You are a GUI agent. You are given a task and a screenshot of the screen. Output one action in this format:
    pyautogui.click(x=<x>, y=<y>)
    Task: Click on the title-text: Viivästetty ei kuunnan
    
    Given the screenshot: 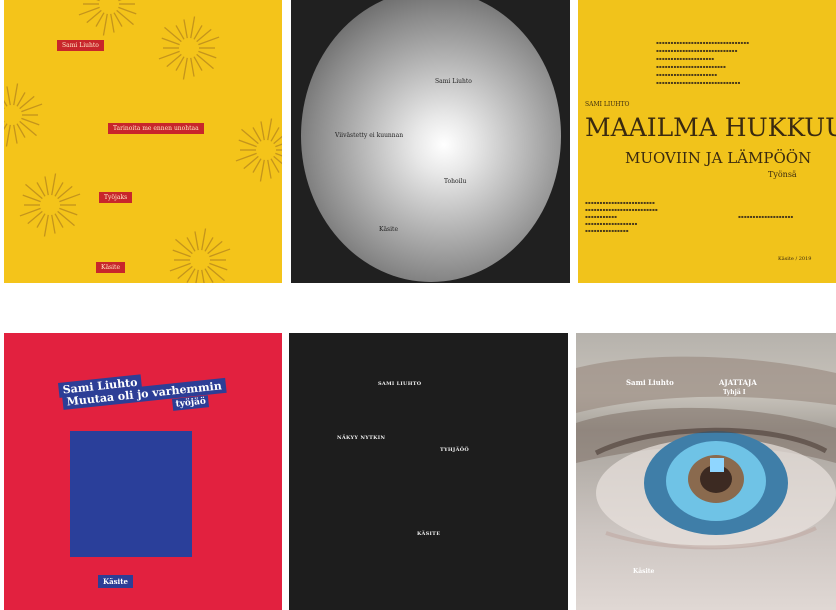 What is the action you would take?
    pyautogui.click(x=369, y=135)
    